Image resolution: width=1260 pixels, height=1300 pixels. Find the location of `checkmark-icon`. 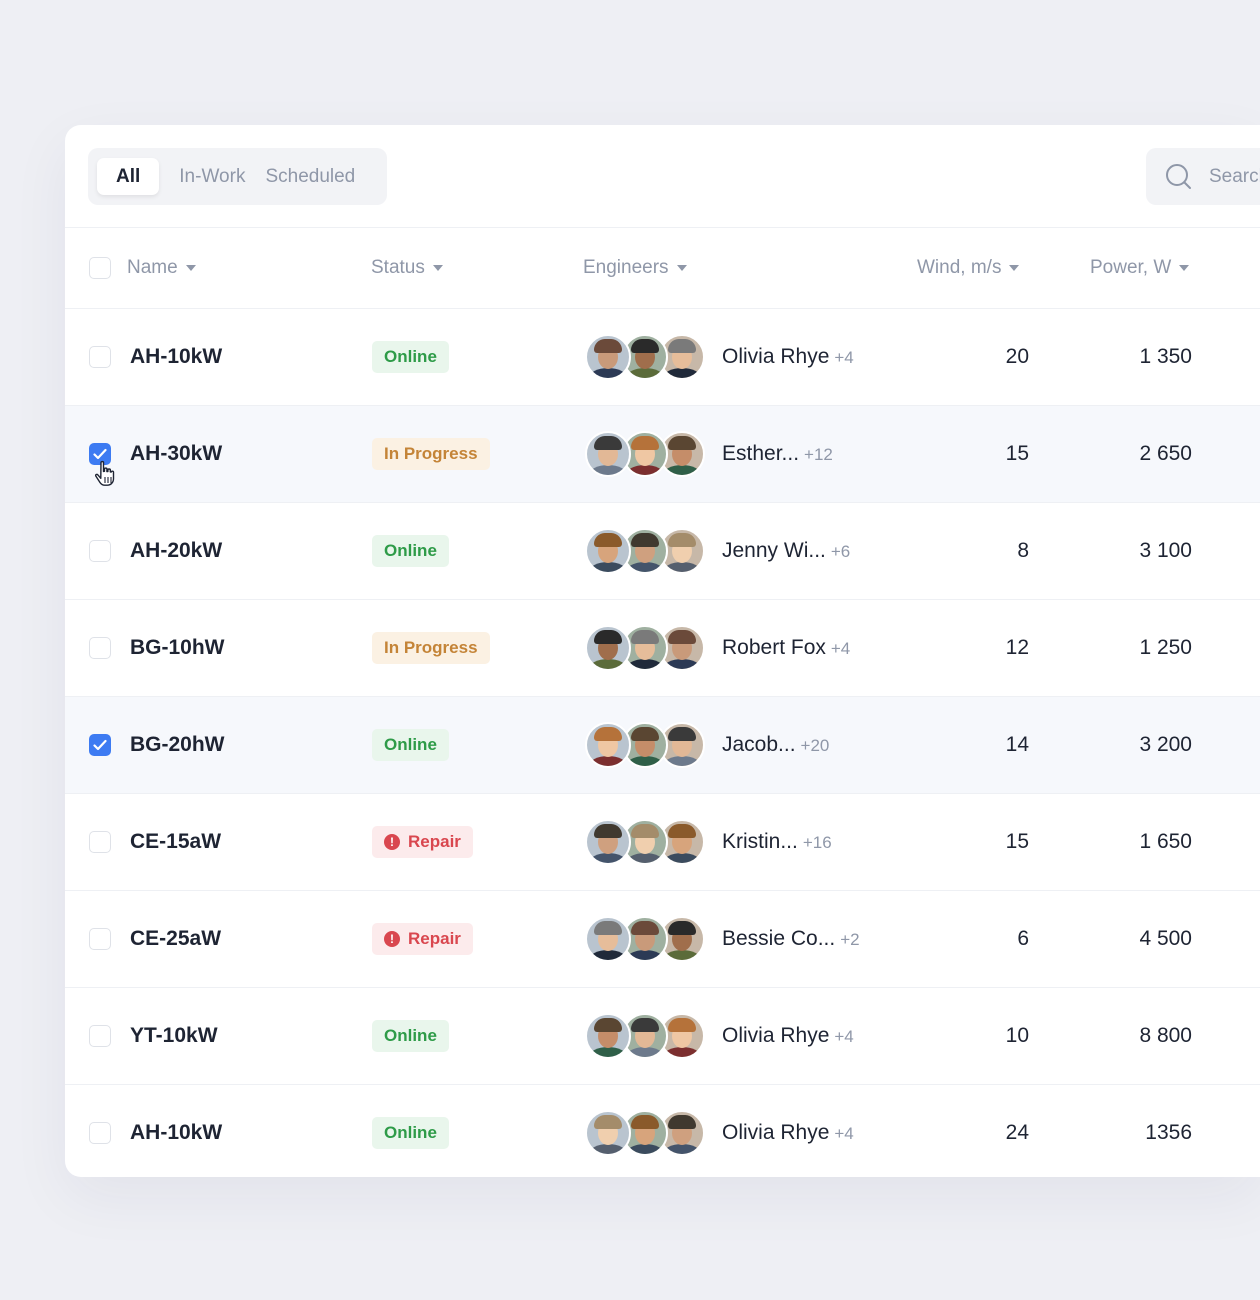

checkmark-icon is located at coordinates (100, 745).